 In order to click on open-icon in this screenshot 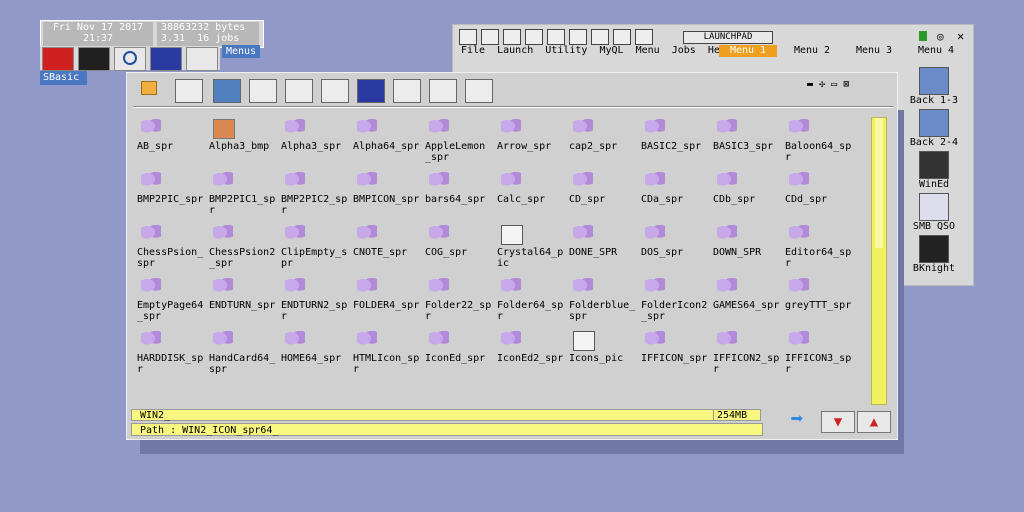, I will do `click(335, 91)`.